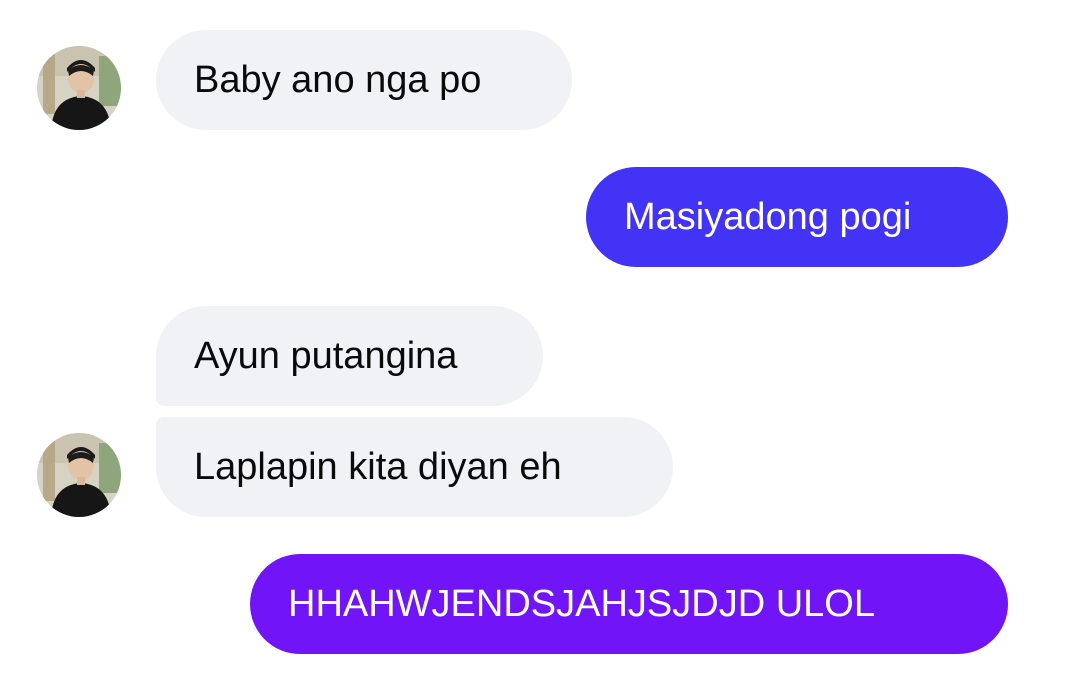 Image resolution: width=1080 pixels, height=686 pixels. I want to click on message-bubble-outgoing: HHAHWJENDSJAHJSJDJD ULOL, so click(629, 604).